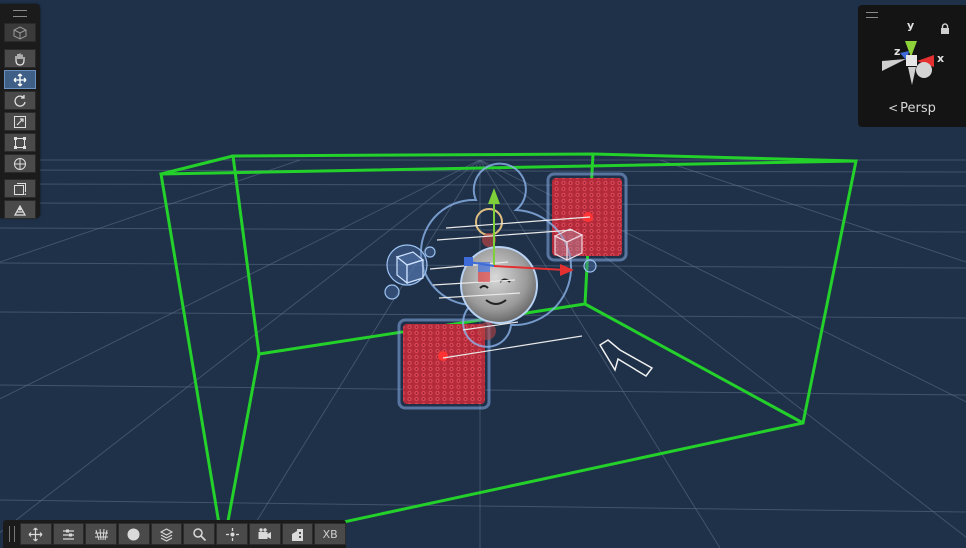 This screenshot has height=548, width=966. What do you see at coordinates (918, 108) in the screenshot?
I see `projection-label: Persp` at bounding box center [918, 108].